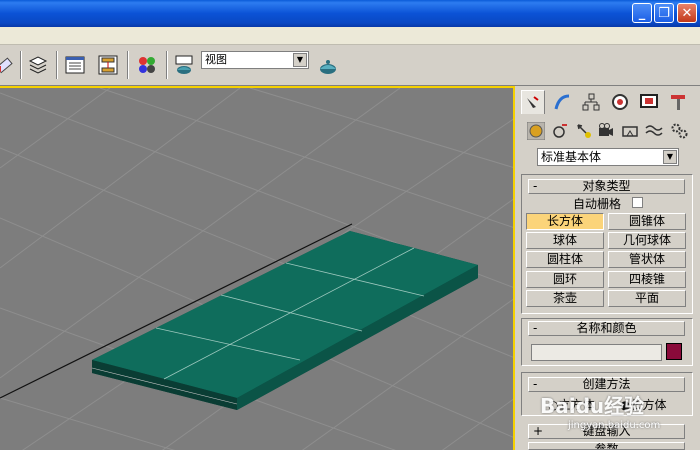 Image resolution: width=700 pixels, height=450 pixels. What do you see at coordinates (328, 65) in the screenshot?
I see `quick-render-icon` at bounding box center [328, 65].